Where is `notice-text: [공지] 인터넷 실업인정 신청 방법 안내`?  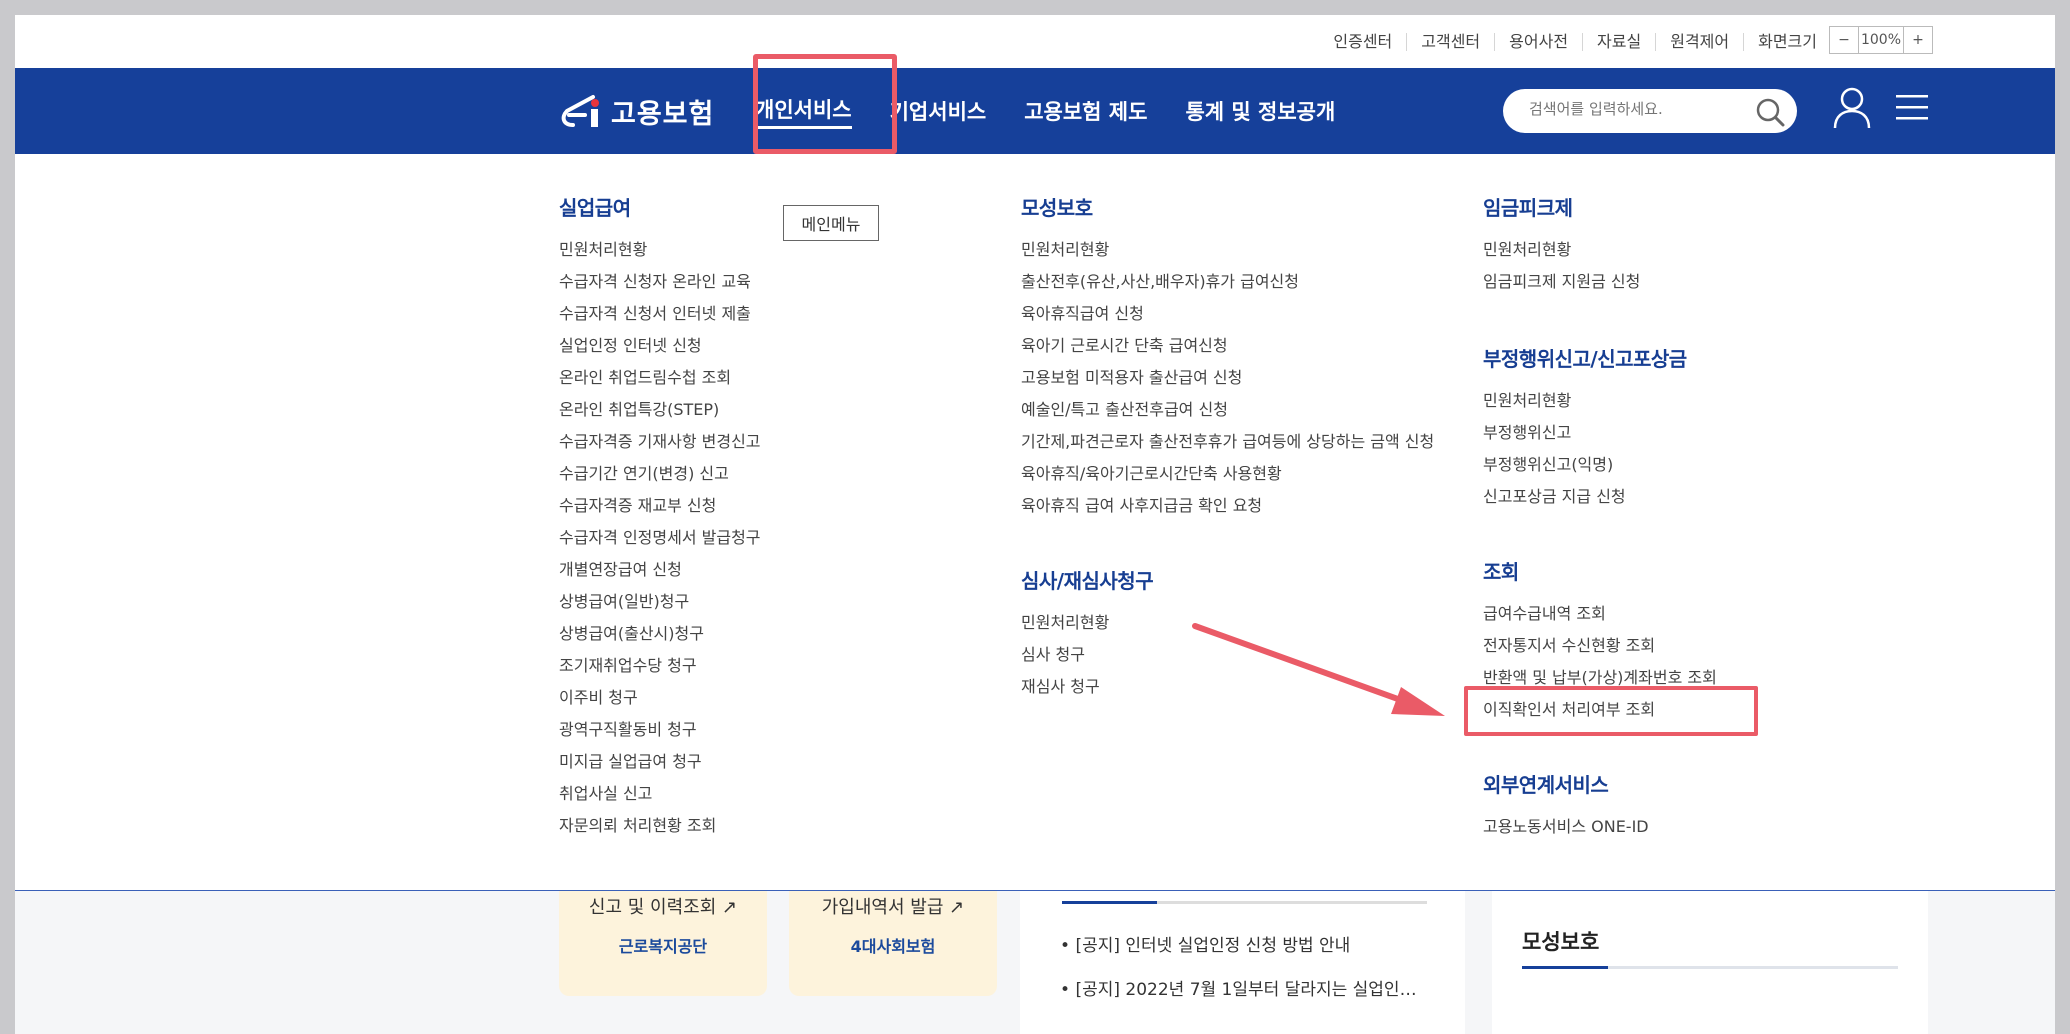 notice-text: [공지] 인터넷 실업인정 신청 방법 안내 is located at coordinates (1213, 946).